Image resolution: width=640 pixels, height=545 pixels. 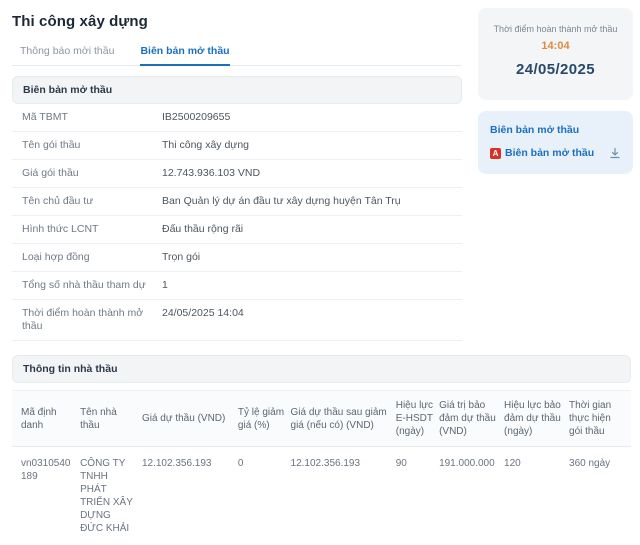 I want to click on completion-time-value: 14:04, so click(x=555, y=46).